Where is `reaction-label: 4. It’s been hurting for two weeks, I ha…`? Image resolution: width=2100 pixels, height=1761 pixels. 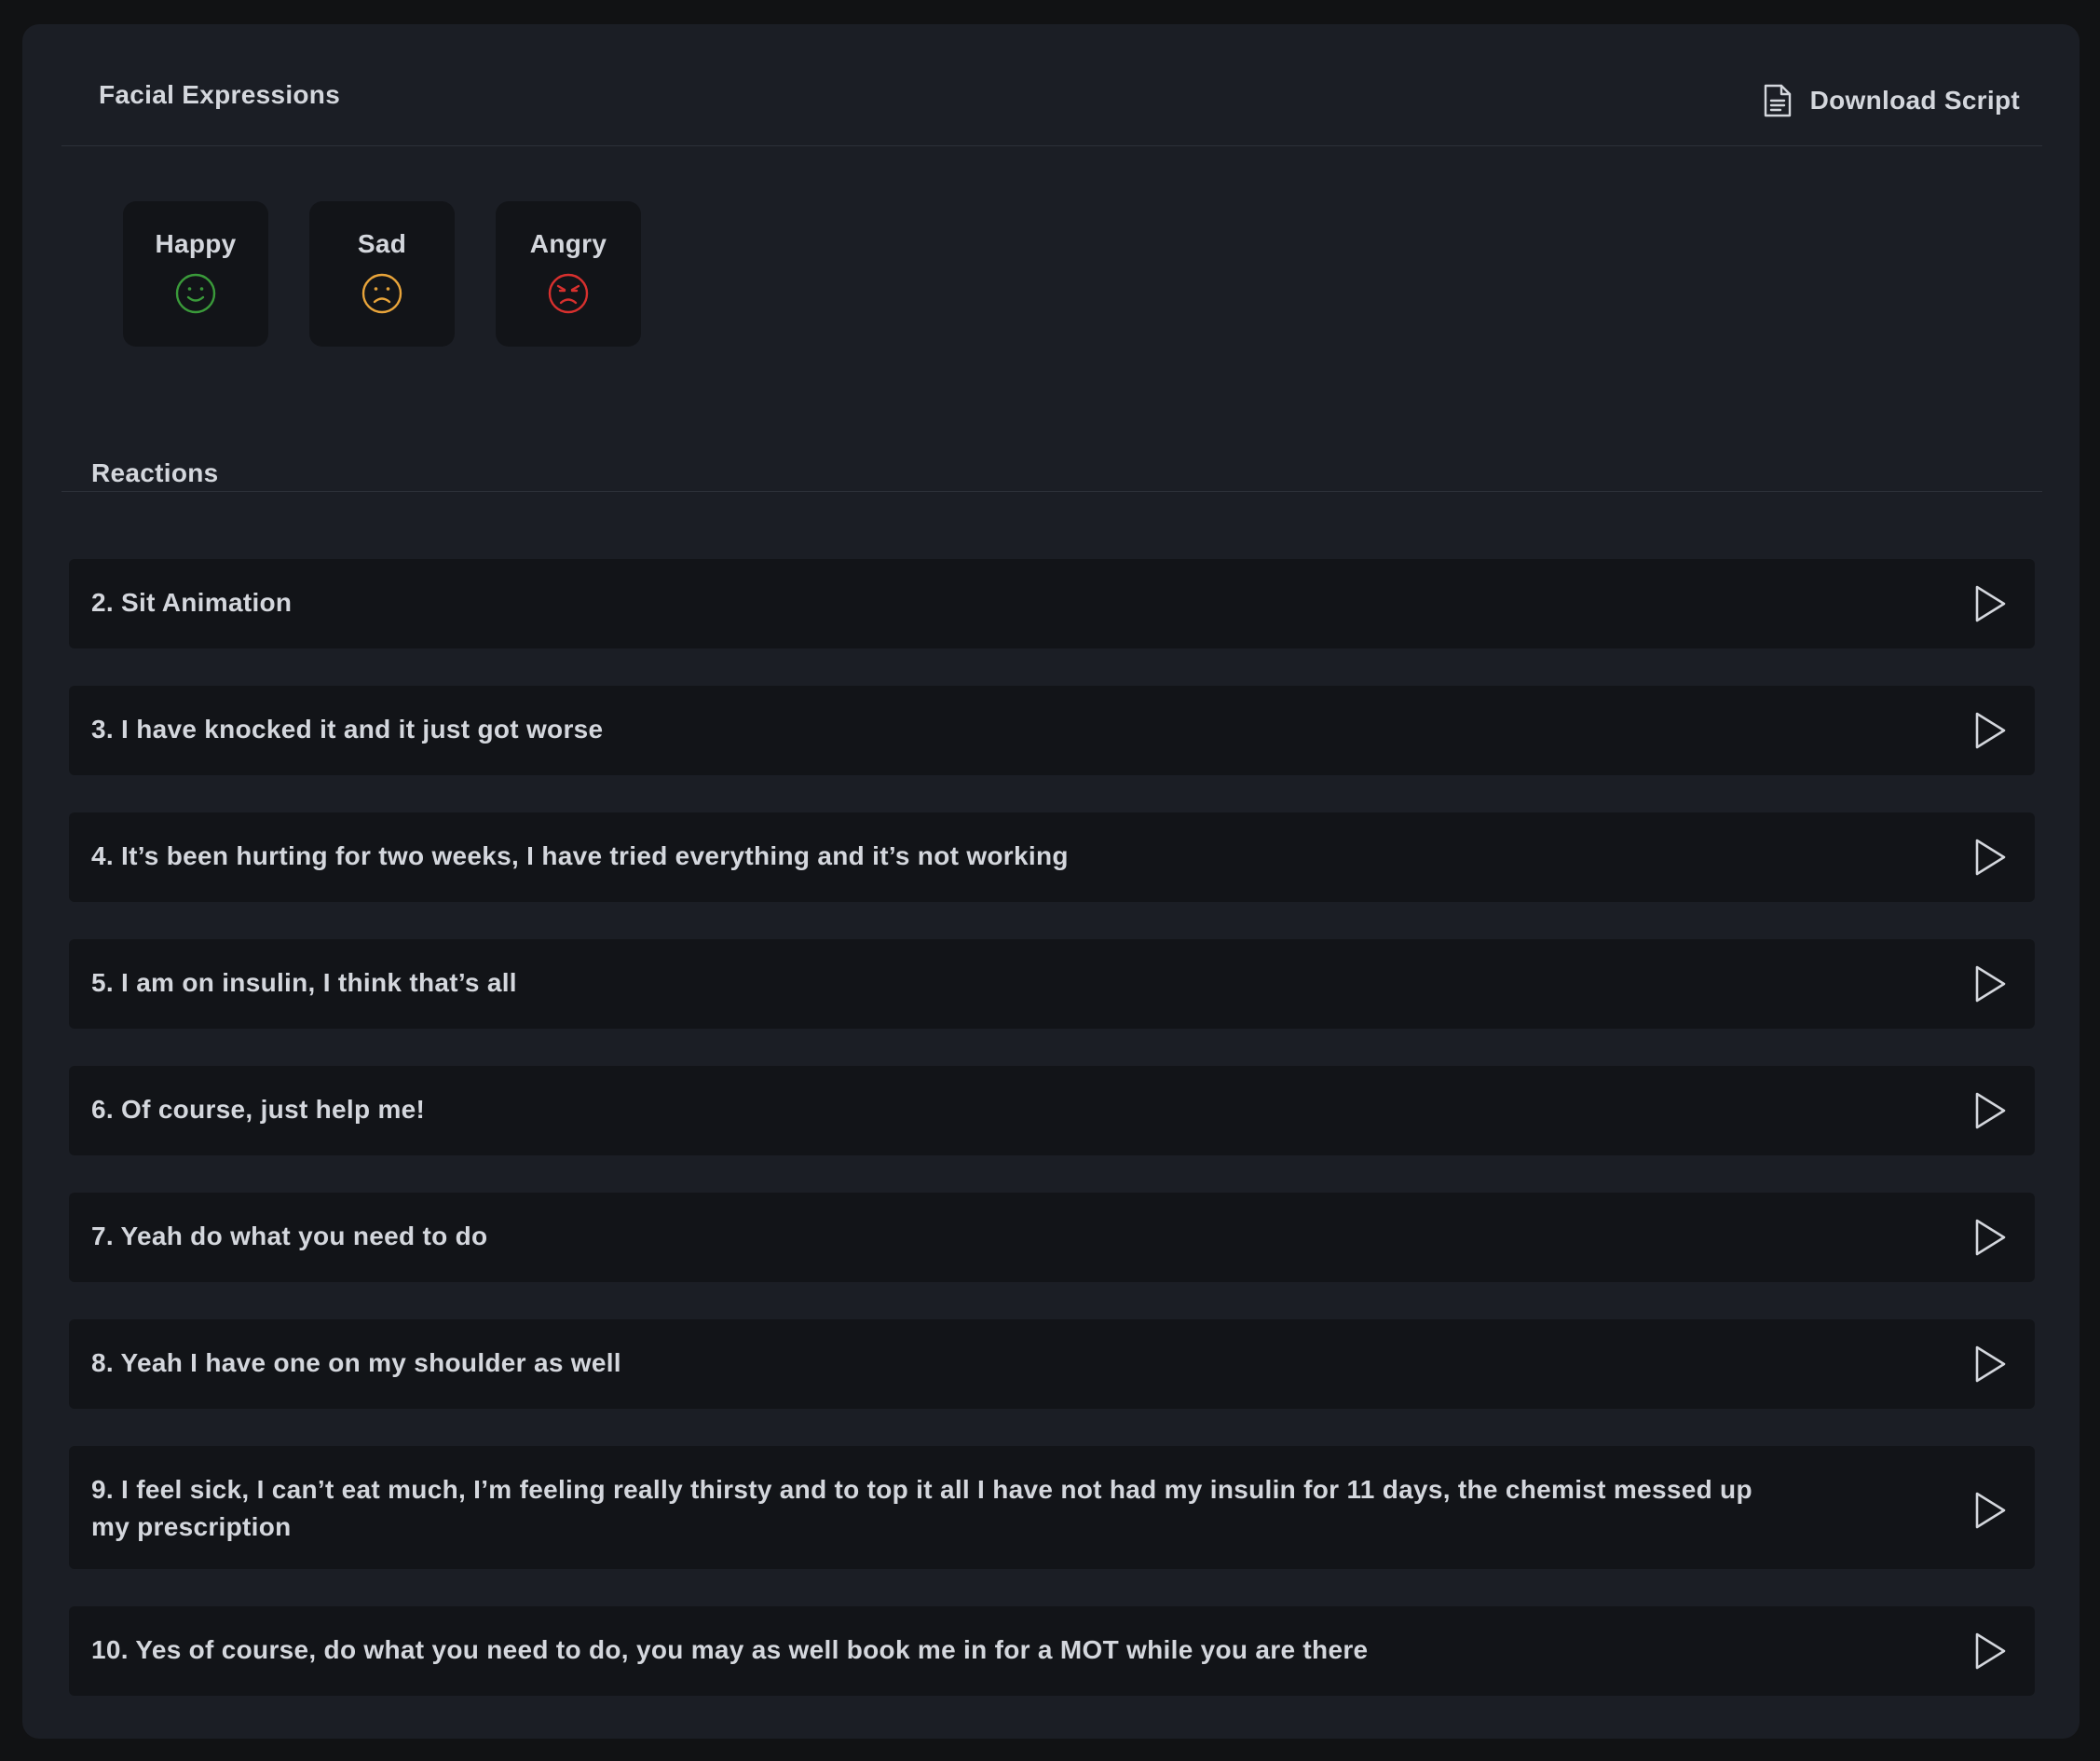 reaction-label: 4. It’s been hurting for two weeks, I ha… is located at coordinates (580, 855).